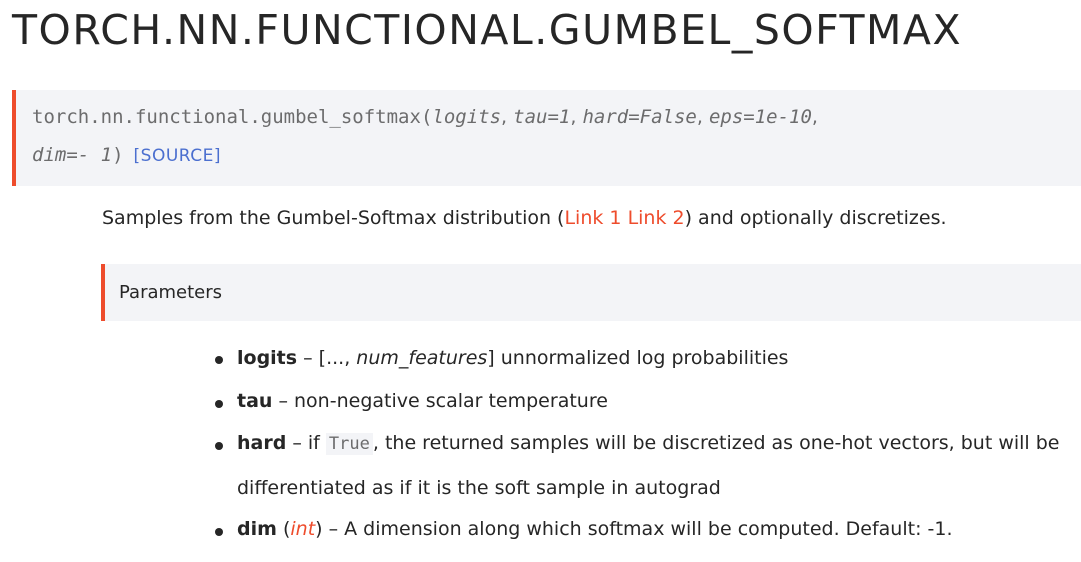 The image size is (1081, 562). I want to click on param-name: dim, so click(257, 529).